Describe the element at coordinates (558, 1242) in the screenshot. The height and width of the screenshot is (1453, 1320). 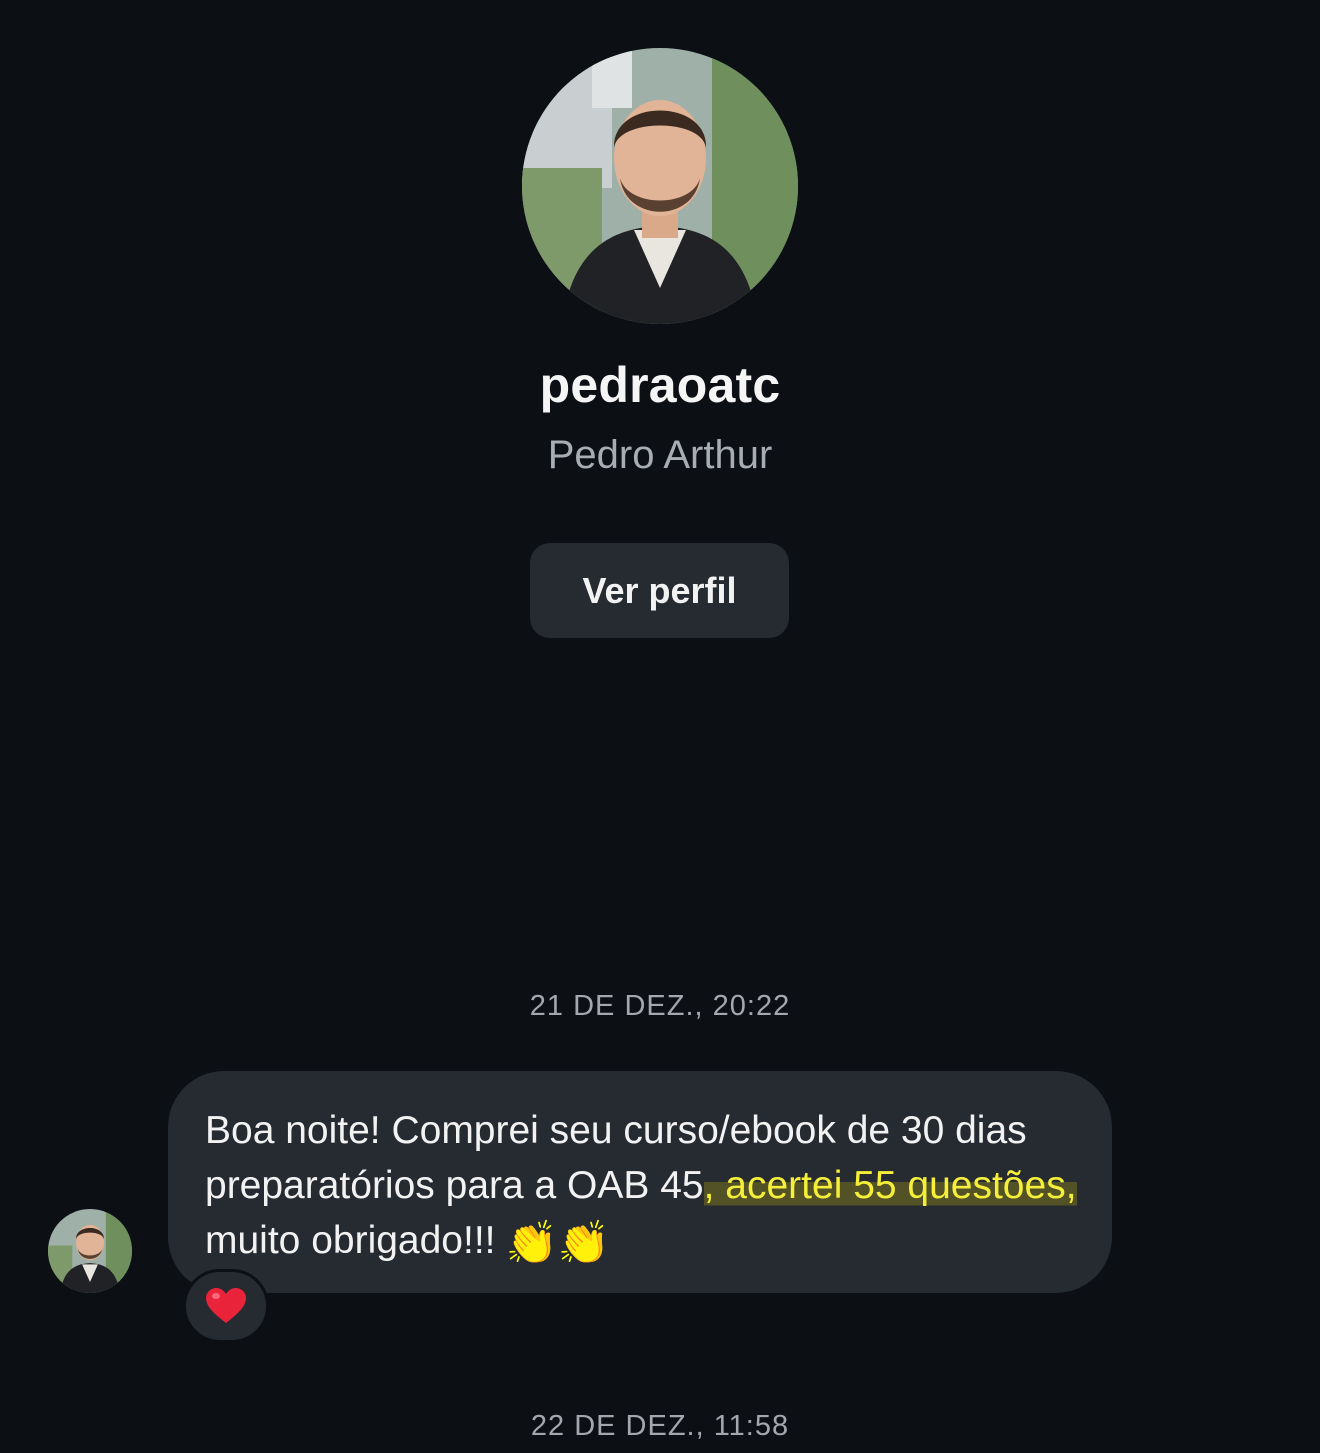
I see `clapping-hands-icon: 👏👏` at that location.